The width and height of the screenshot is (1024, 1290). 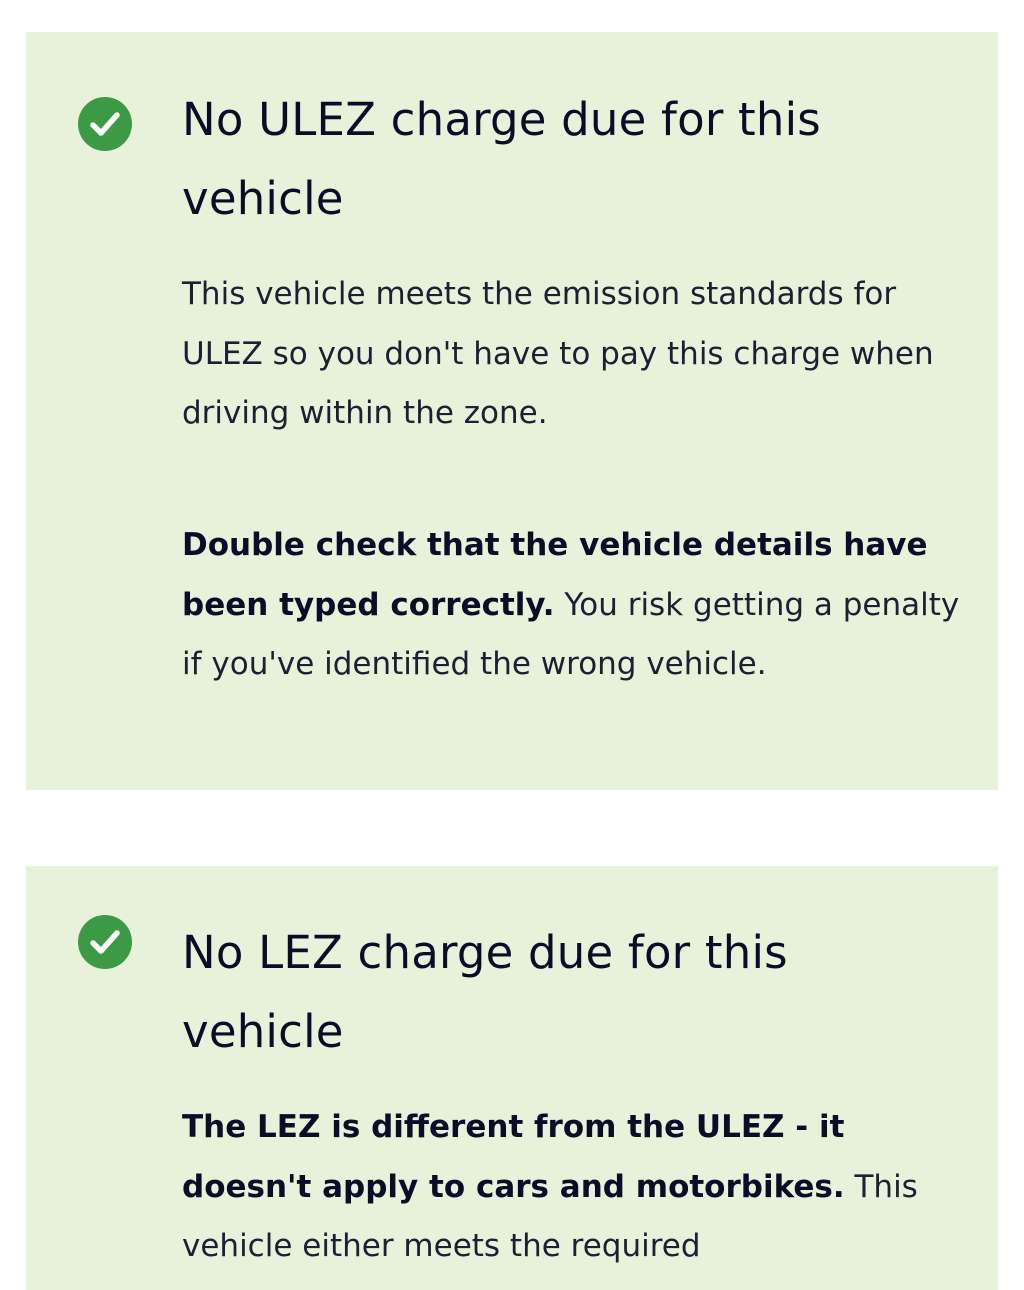 I want to click on ulez-result-title: No ULEZ charge due for this vehicle, so click(x=501, y=159).